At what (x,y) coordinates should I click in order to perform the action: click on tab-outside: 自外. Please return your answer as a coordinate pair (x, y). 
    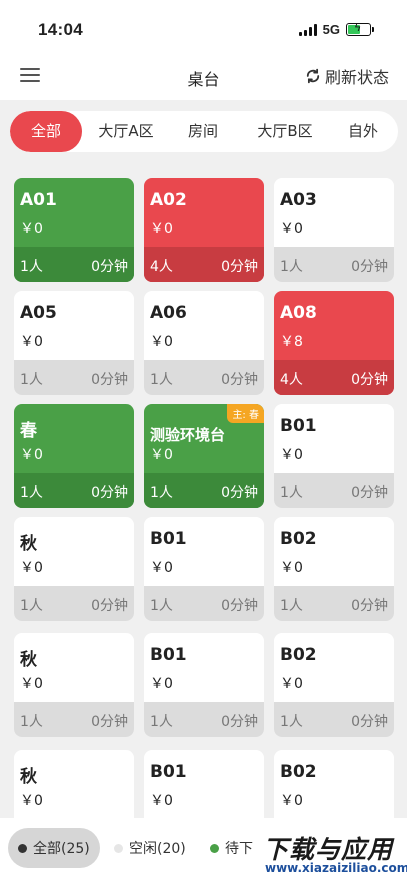
    Looking at the image, I should click on (363, 131).